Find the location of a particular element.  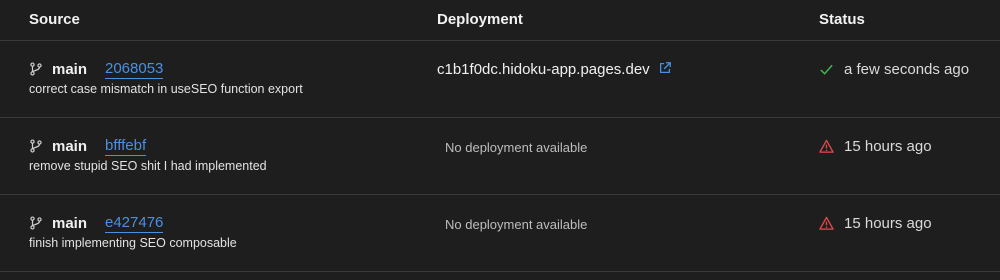

commit-hash-link: e427476 is located at coordinates (134, 224).